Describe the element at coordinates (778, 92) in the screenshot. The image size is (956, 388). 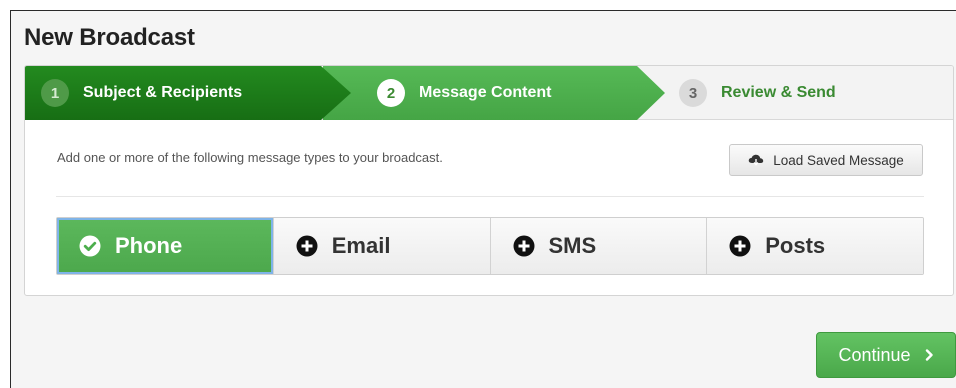
I see `step-label: Review & Send` at that location.